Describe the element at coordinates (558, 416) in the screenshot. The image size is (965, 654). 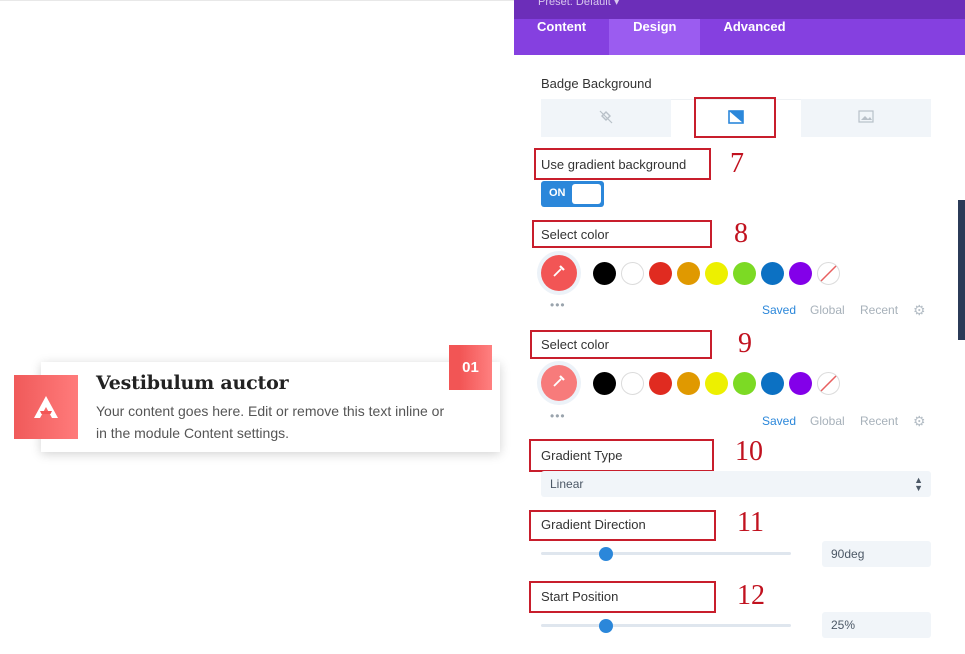
I see `more-dots-icon-2: •••` at that location.